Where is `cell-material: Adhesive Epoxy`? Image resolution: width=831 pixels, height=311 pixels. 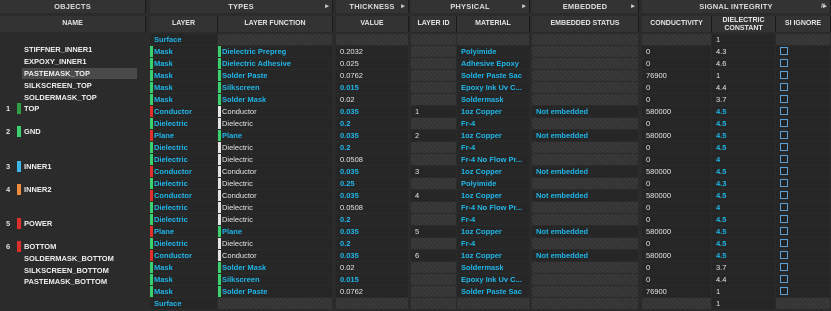 cell-material: Adhesive Epoxy is located at coordinates (493, 63).